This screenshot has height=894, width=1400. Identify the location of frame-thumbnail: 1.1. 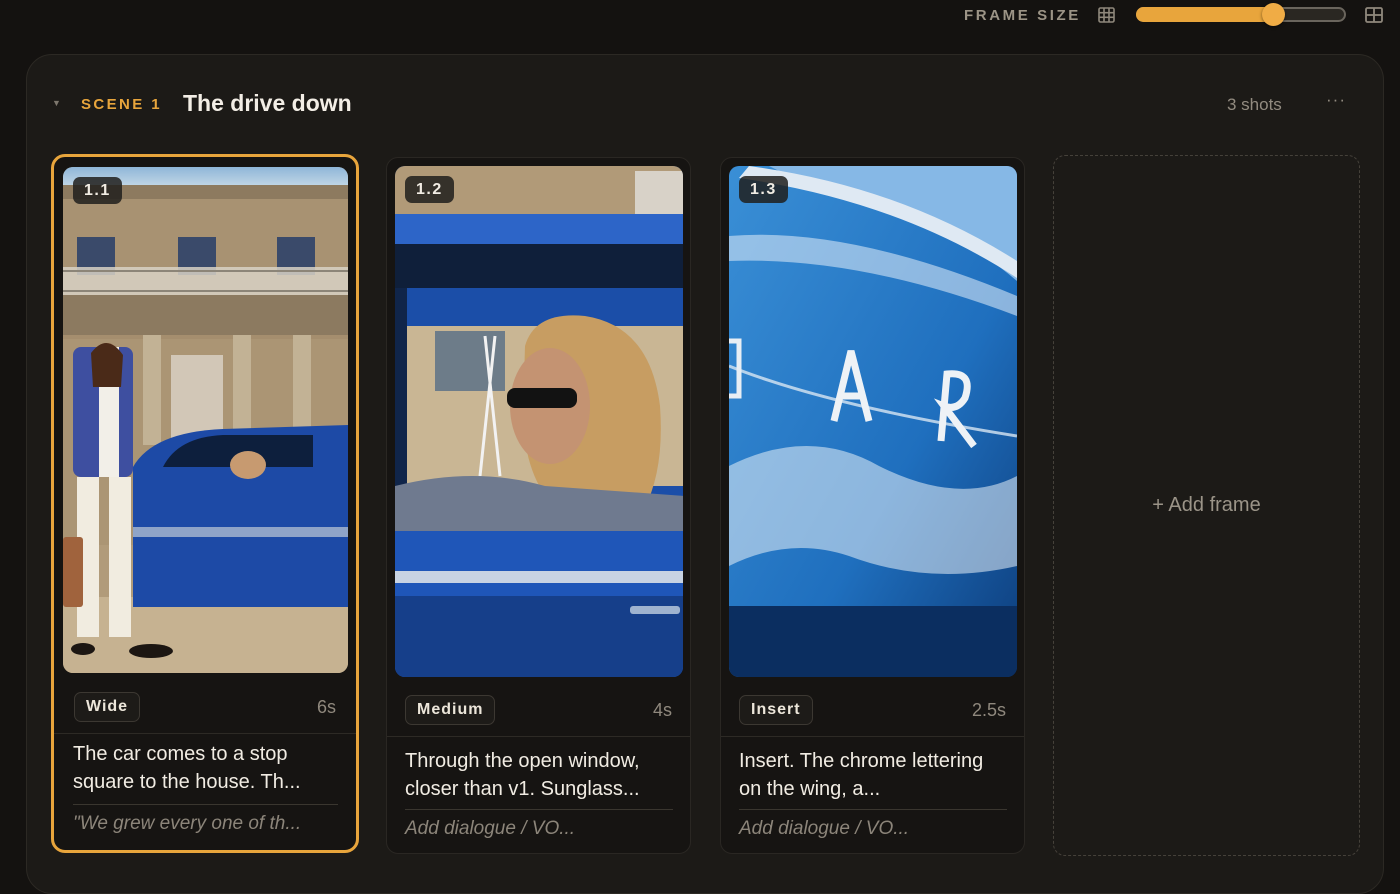
(205, 420).